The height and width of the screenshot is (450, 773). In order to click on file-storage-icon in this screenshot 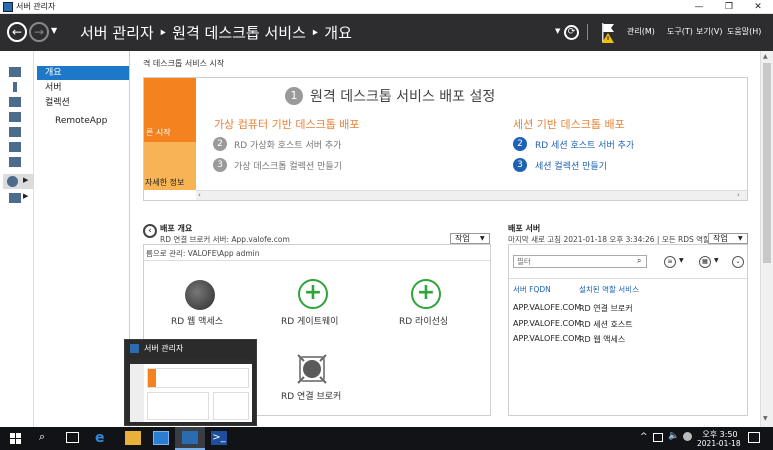, I will do `click(15, 117)`.